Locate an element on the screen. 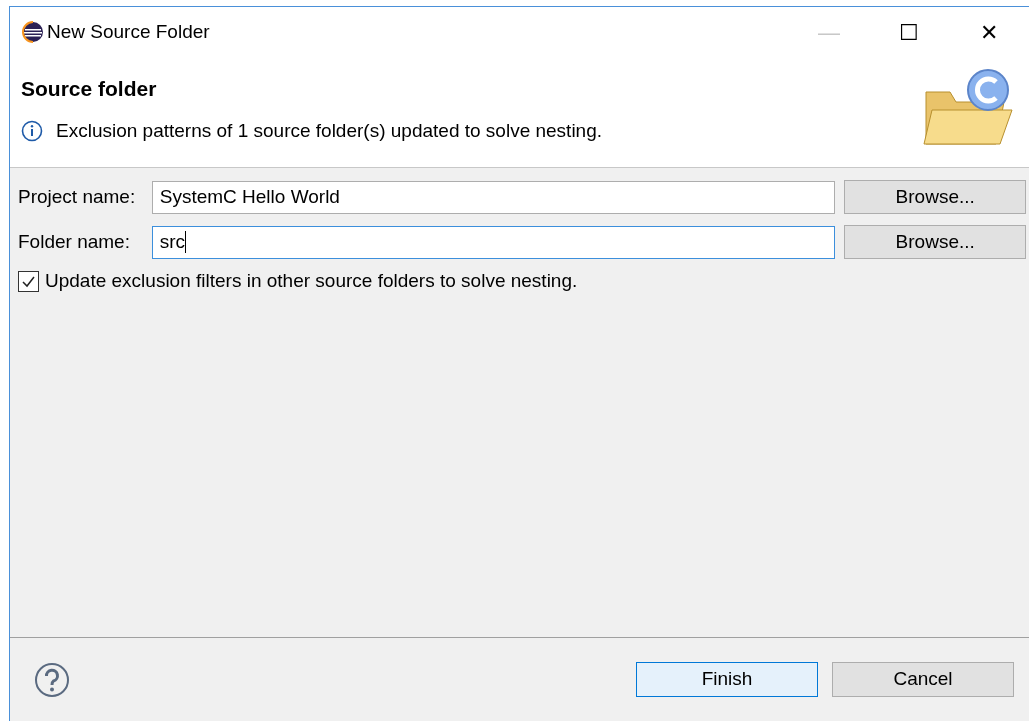  window-title: New Source Folder is located at coordinates (128, 31).